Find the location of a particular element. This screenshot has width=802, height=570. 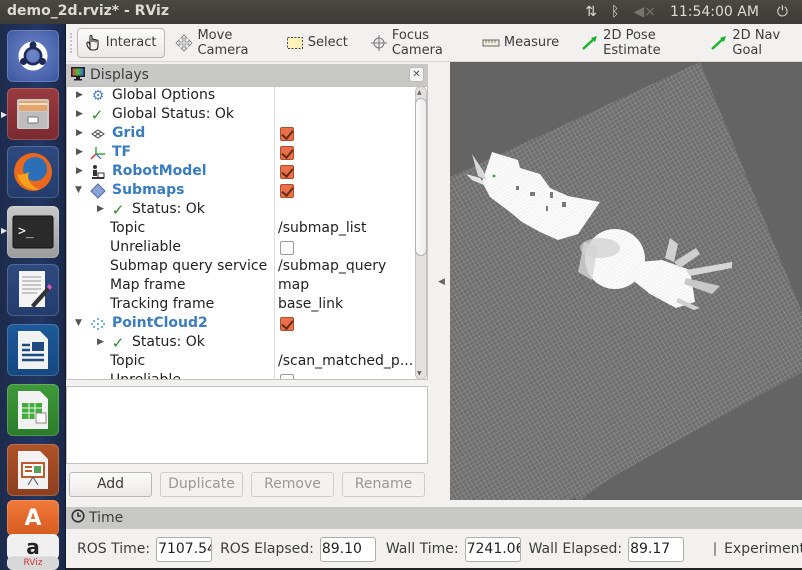

scroll-up-icon: ▲ is located at coordinates (419, 92).